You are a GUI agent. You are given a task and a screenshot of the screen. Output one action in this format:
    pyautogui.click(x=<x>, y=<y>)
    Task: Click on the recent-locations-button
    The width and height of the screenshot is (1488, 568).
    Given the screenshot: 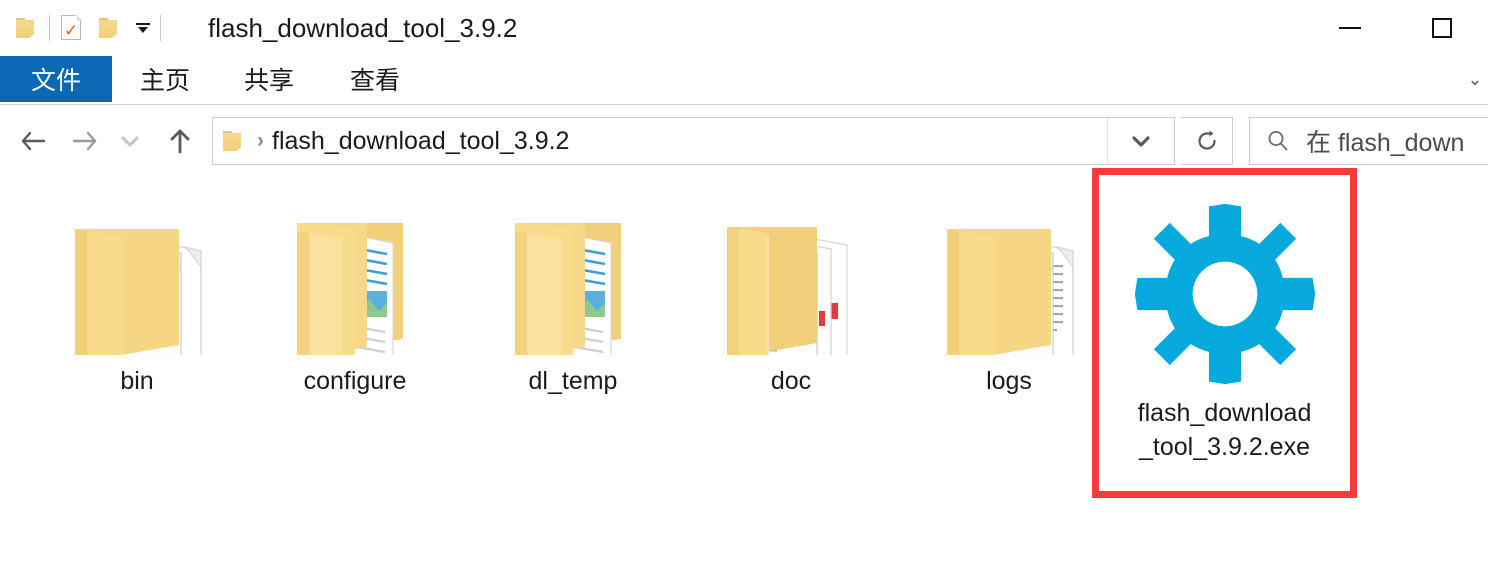 What is the action you would take?
    pyautogui.click(x=130, y=141)
    